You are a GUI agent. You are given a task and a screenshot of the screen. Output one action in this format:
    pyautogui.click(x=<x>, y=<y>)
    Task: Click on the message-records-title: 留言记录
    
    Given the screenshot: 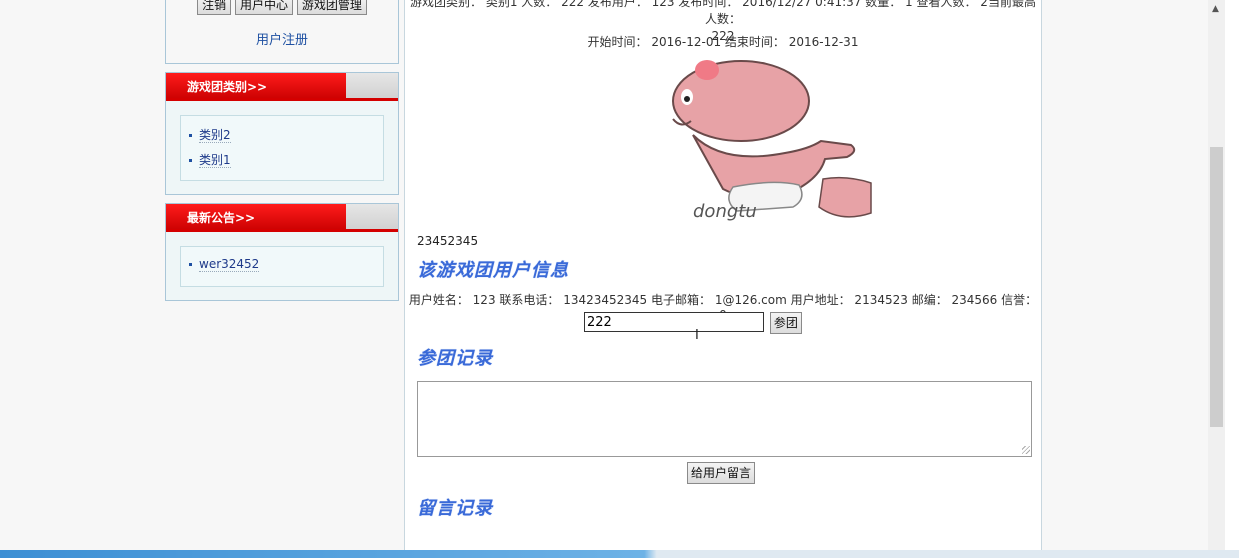 What is the action you would take?
    pyautogui.click(x=455, y=508)
    